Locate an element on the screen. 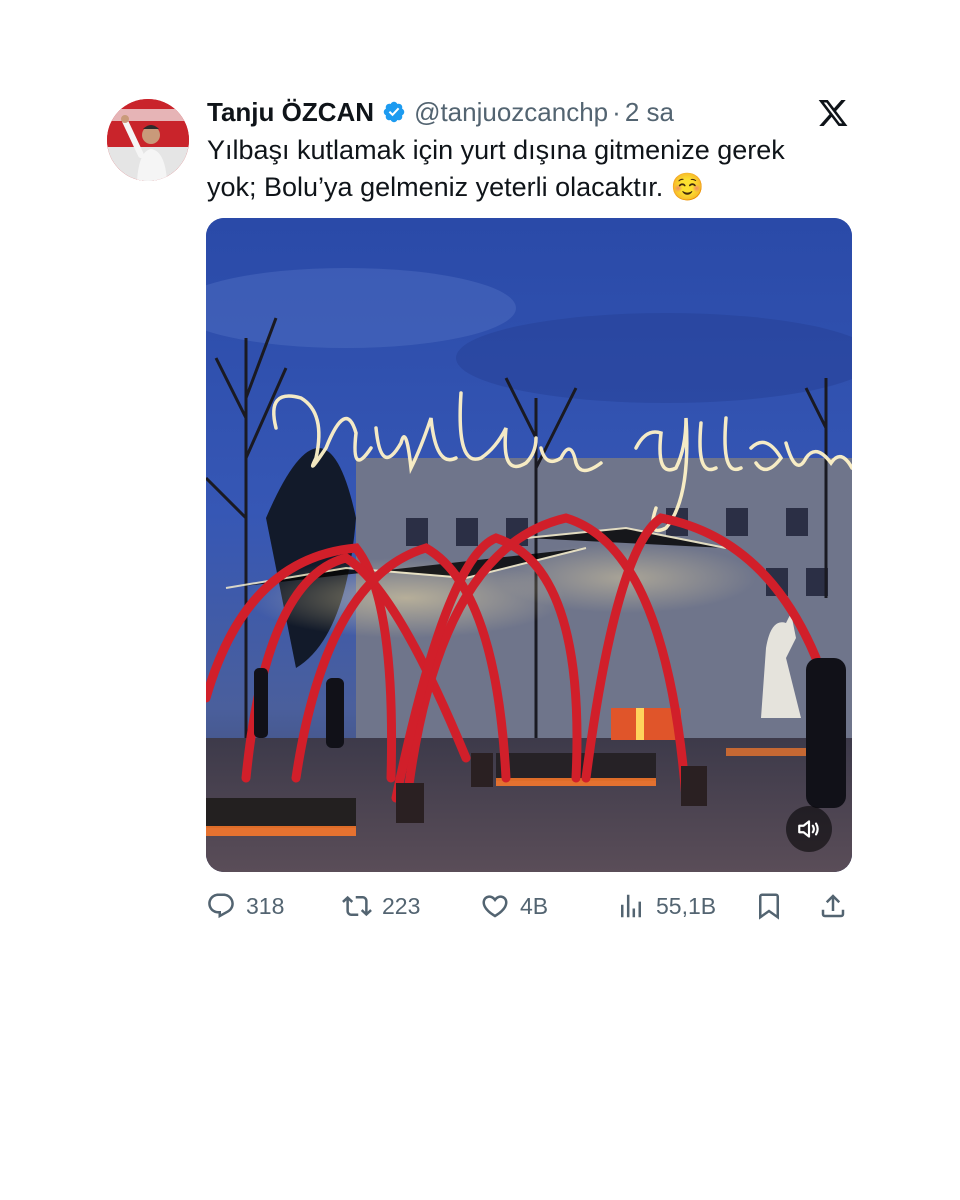 The height and width of the screenshot is (1200, 960). share-icon is located at coordinates (833, 906).